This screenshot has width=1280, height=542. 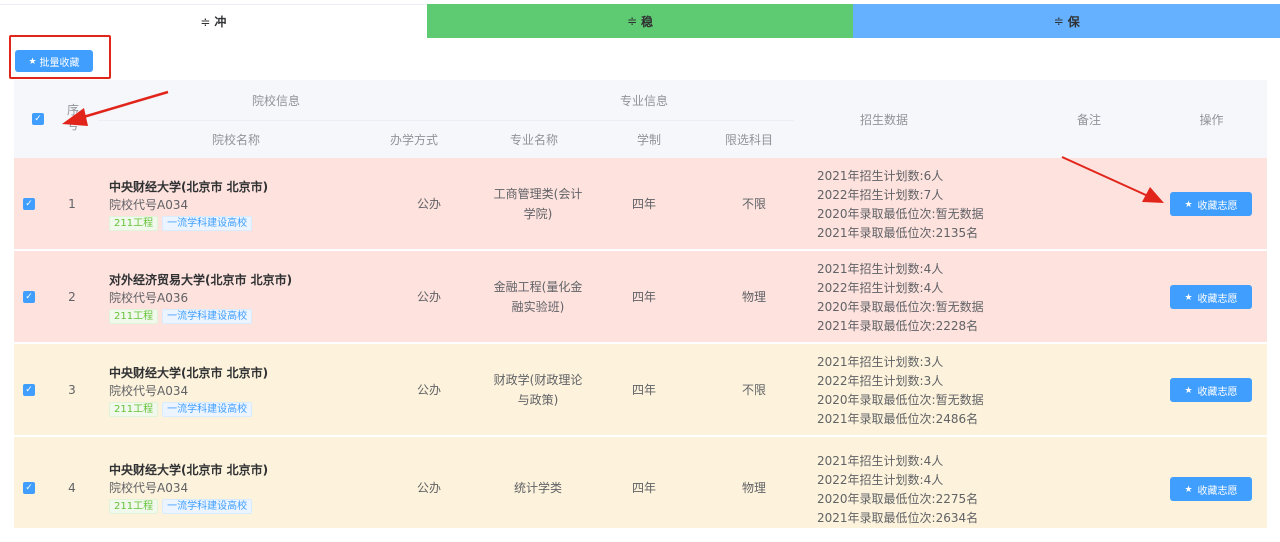 What do you see at coordinates (538, 390) in the screenshot?
I see `major-name: 财政学(财政理论与政策)` at bounding box center [538, 390].